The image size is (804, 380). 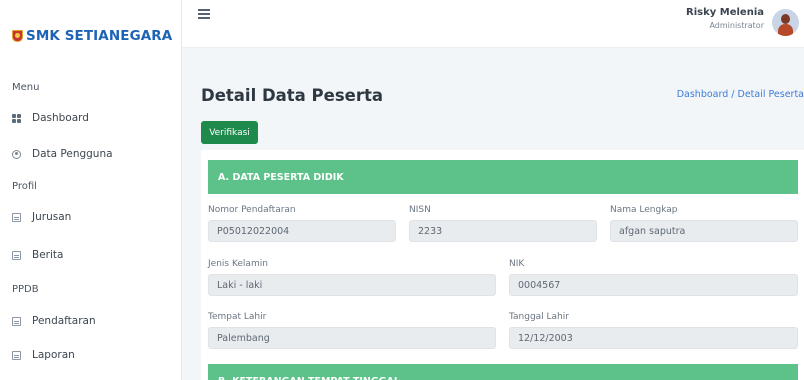 I want to click on sidebar-item-laporan: Laporan, so click(x=43, y=355).